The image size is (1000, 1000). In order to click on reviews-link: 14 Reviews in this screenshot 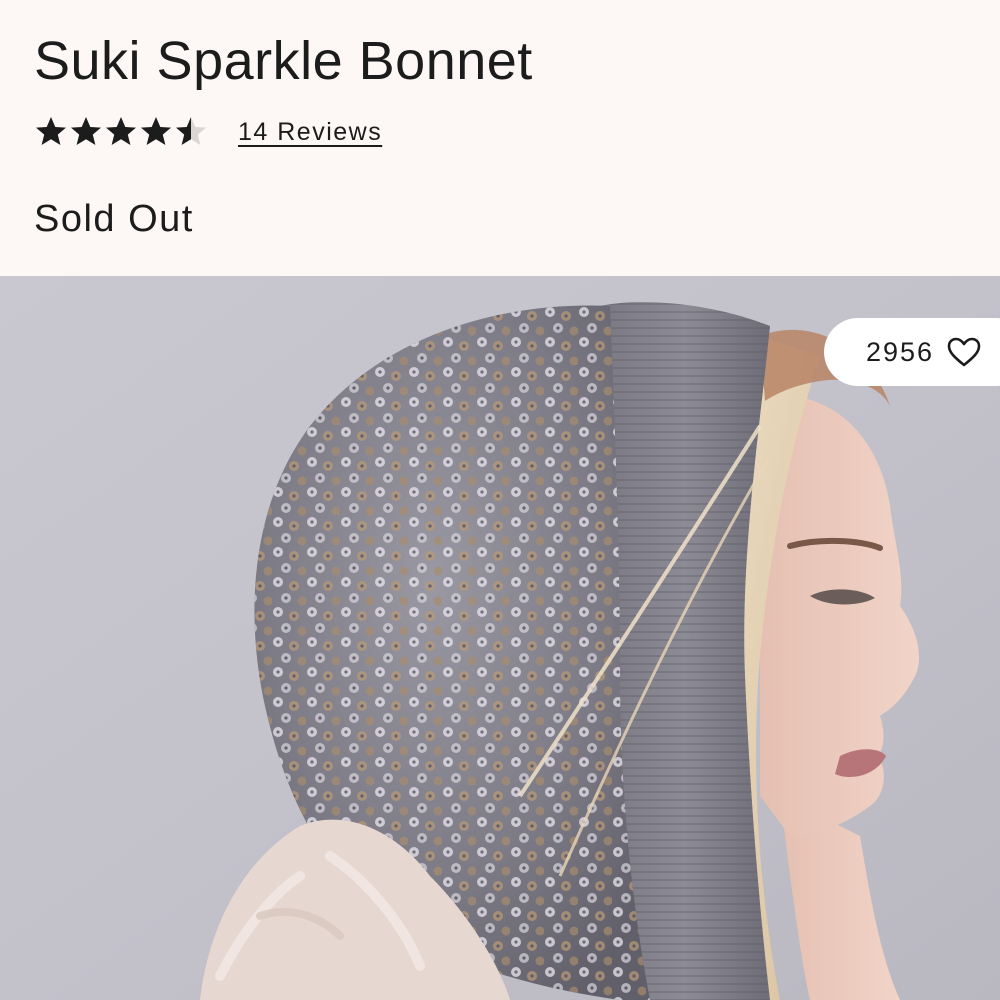, I will do `click(310, 132)`.